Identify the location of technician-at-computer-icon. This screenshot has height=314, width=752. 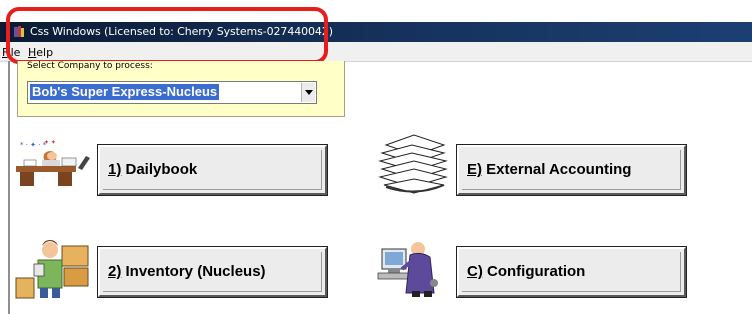
(407, 269).